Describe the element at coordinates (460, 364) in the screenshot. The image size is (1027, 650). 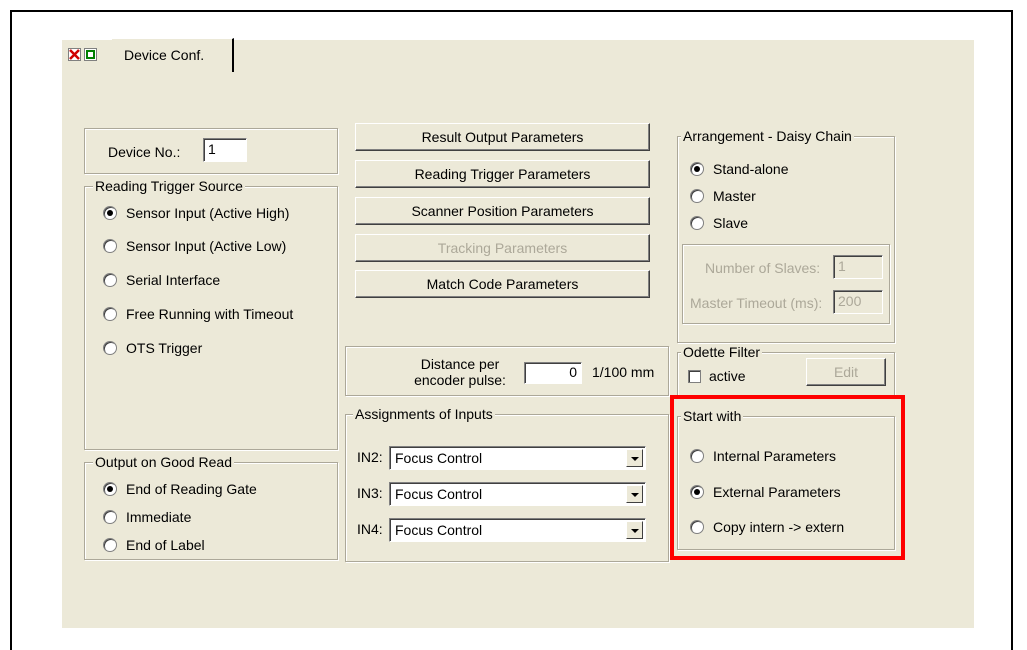
I see `encoder-label-line1: Distance per` at that location.